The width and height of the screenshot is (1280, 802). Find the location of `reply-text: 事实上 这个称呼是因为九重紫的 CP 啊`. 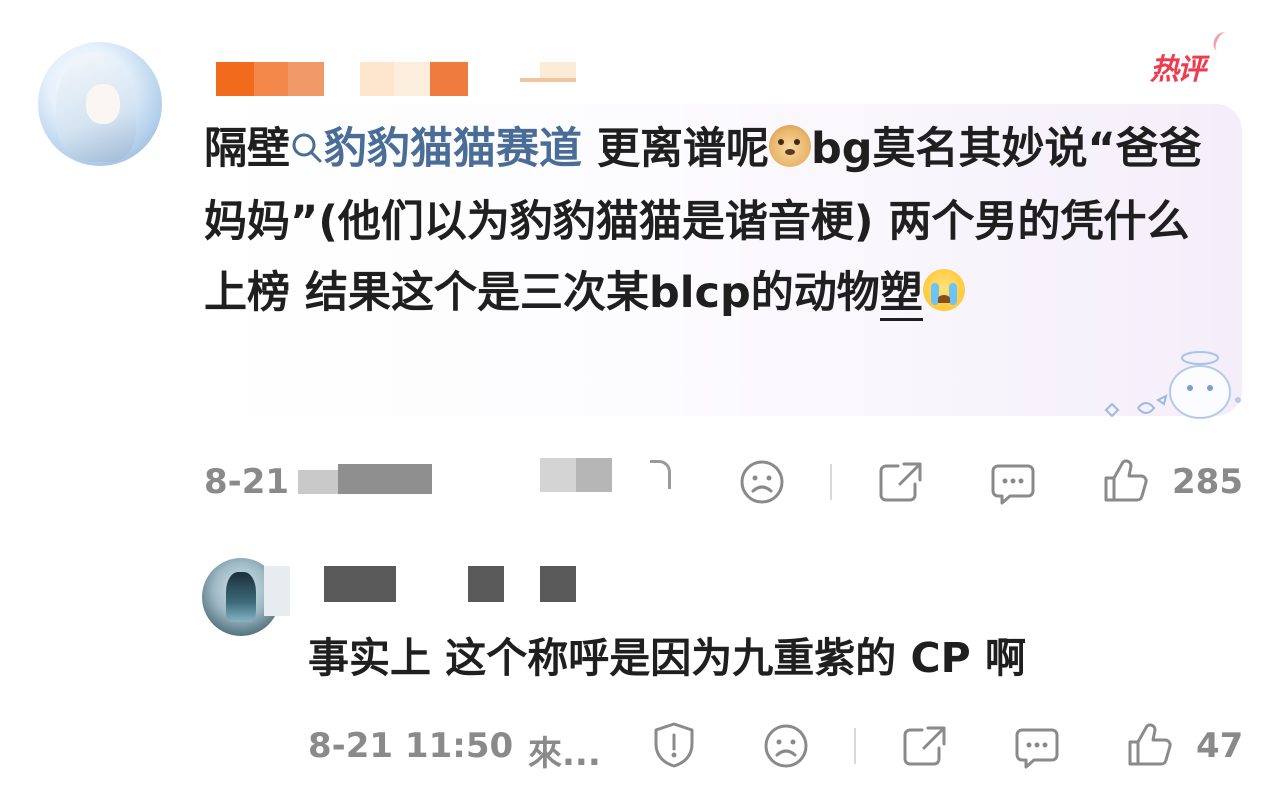

reply-text: 事实上 这个称呼是因为九重紫的 CP 啊 is located at coordinates (667, 658).